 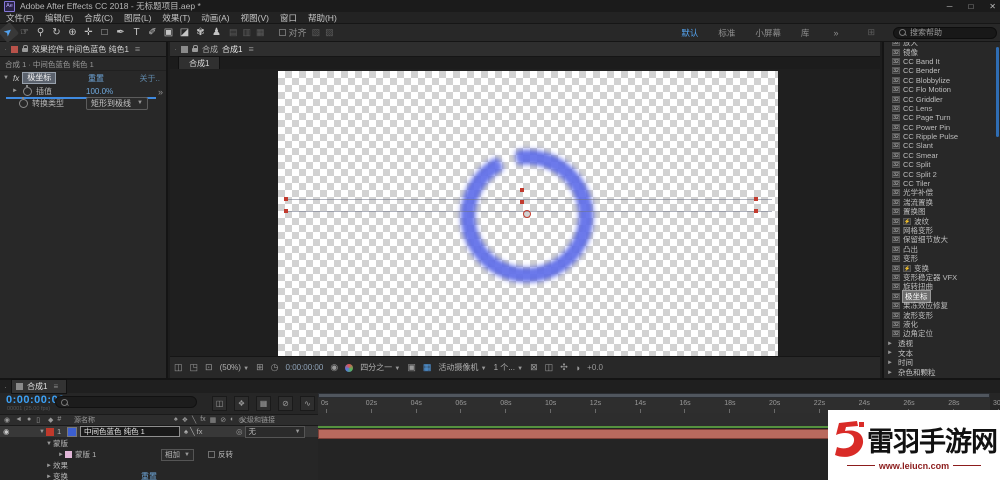 I want to click on fast-previews-icon: ◫, so click(x=549, y=367).